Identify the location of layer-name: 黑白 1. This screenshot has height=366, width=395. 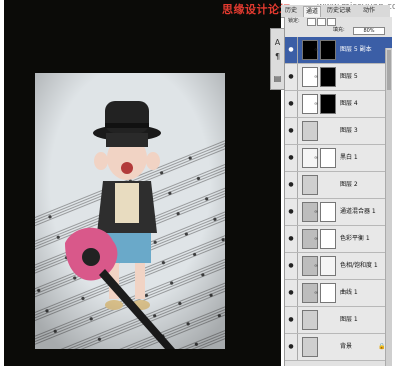
(349, 157).